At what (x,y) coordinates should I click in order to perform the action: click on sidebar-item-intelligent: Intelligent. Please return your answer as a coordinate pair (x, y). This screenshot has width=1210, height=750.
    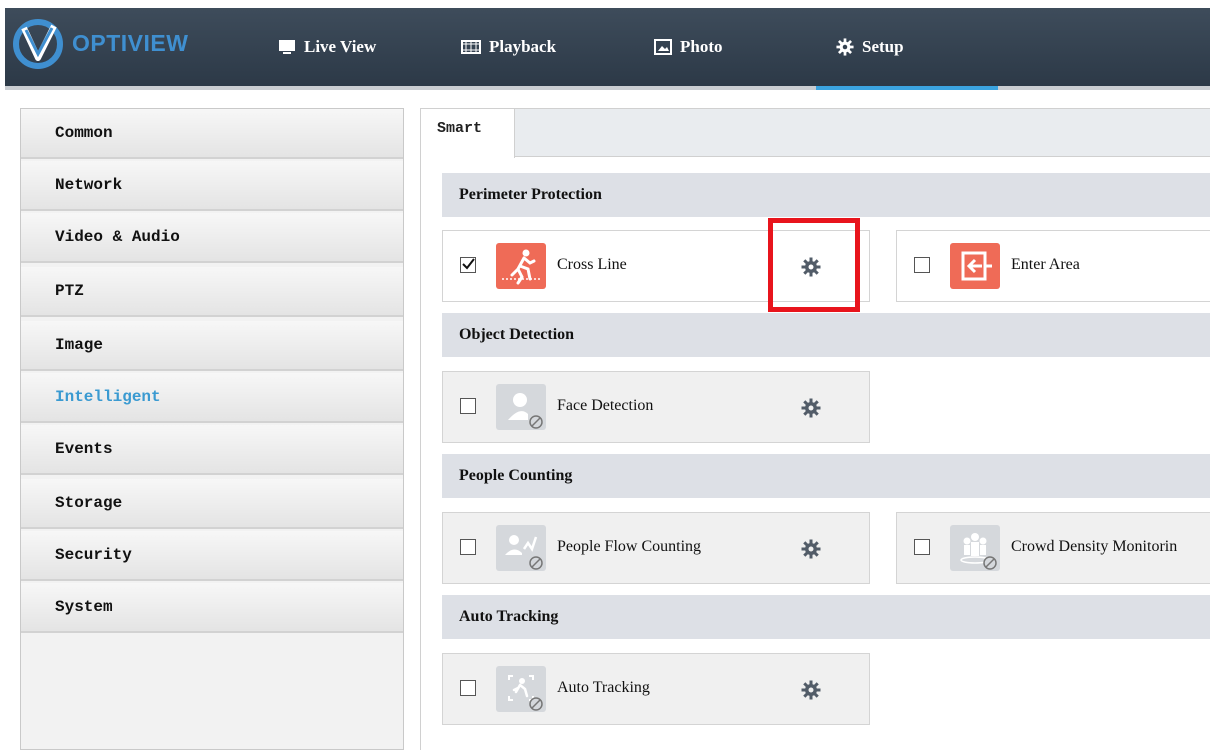
    Looking at the image, I should click on (212, 398).